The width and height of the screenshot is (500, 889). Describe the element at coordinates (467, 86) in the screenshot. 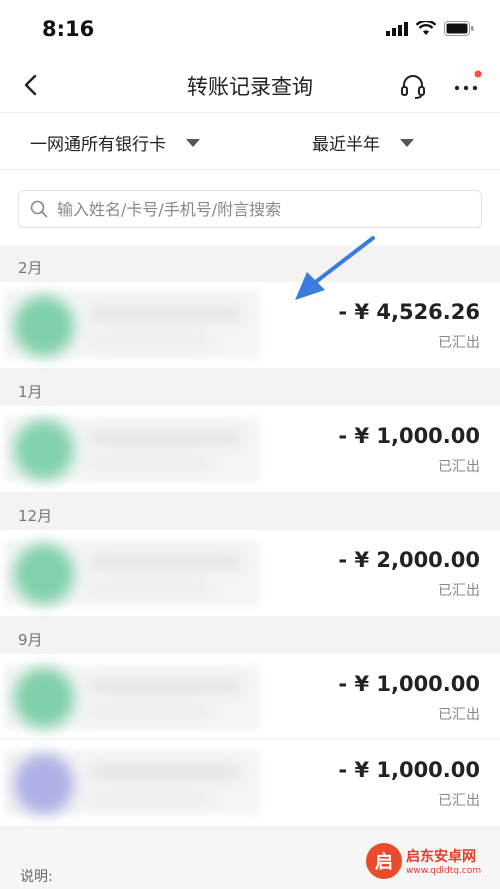

I see `more-dots-icon` at that location.